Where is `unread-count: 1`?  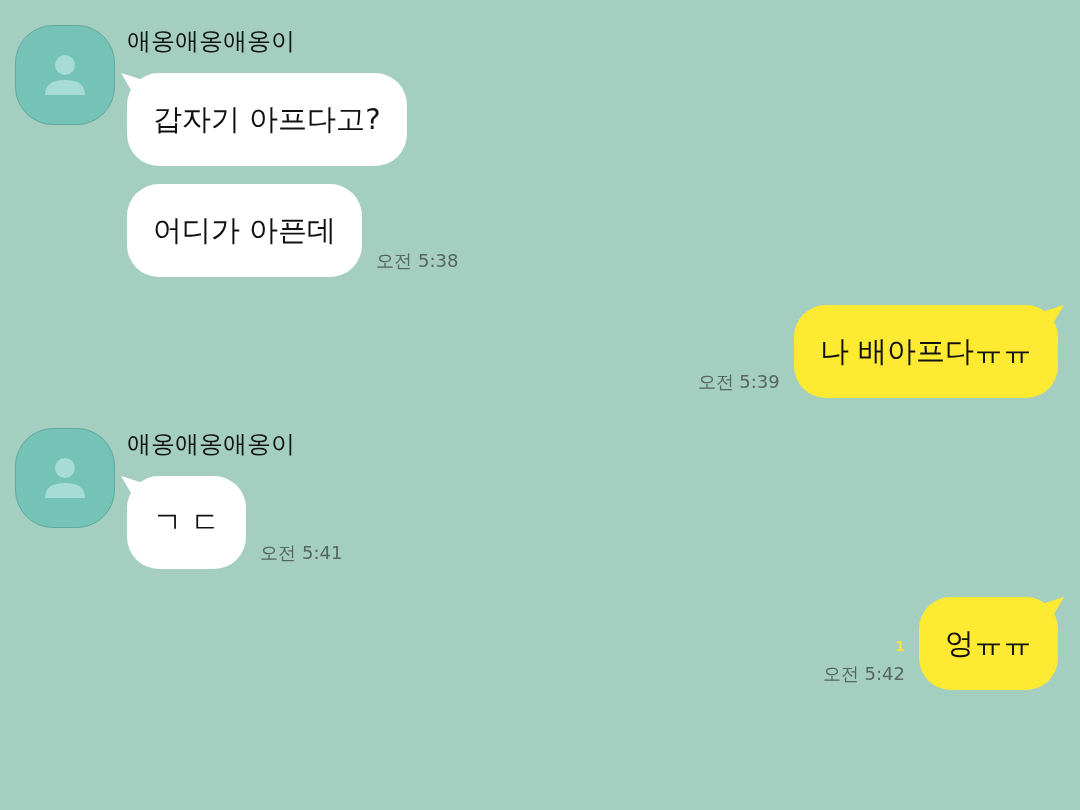 unread-count: 1 is located at coordinates (900, 646).